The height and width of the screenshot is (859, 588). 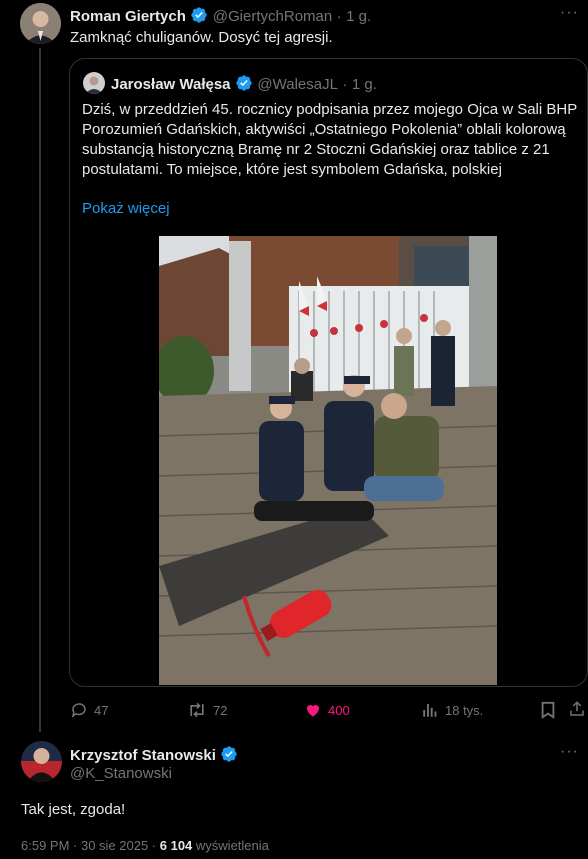 I want to click on main-text: Tak jest, zgoda!, so click(x=73, y=809).